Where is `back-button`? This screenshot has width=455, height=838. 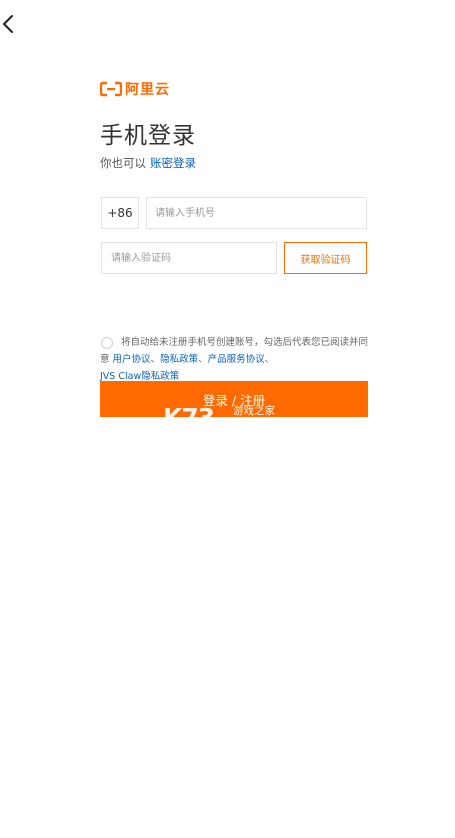
back-button is located at coordinates (12, 24).